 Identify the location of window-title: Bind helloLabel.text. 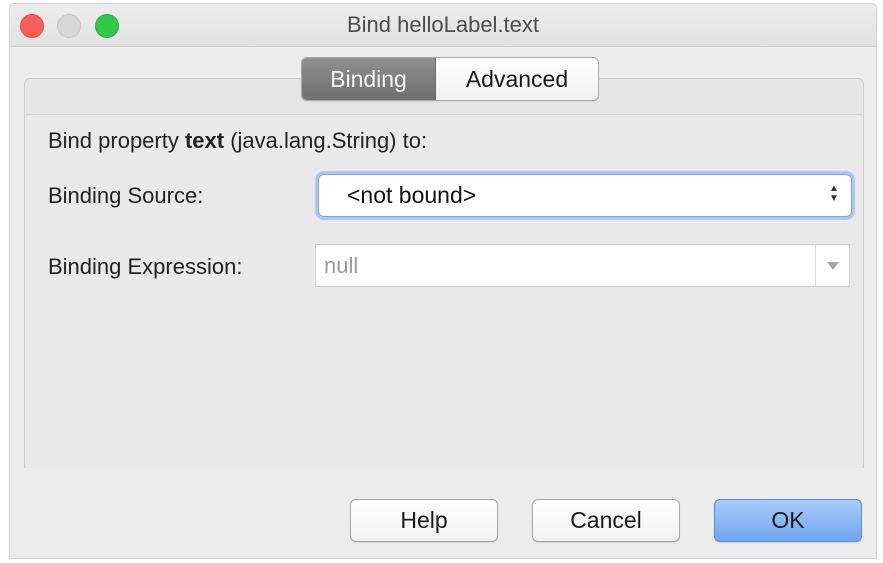
(443, 24).